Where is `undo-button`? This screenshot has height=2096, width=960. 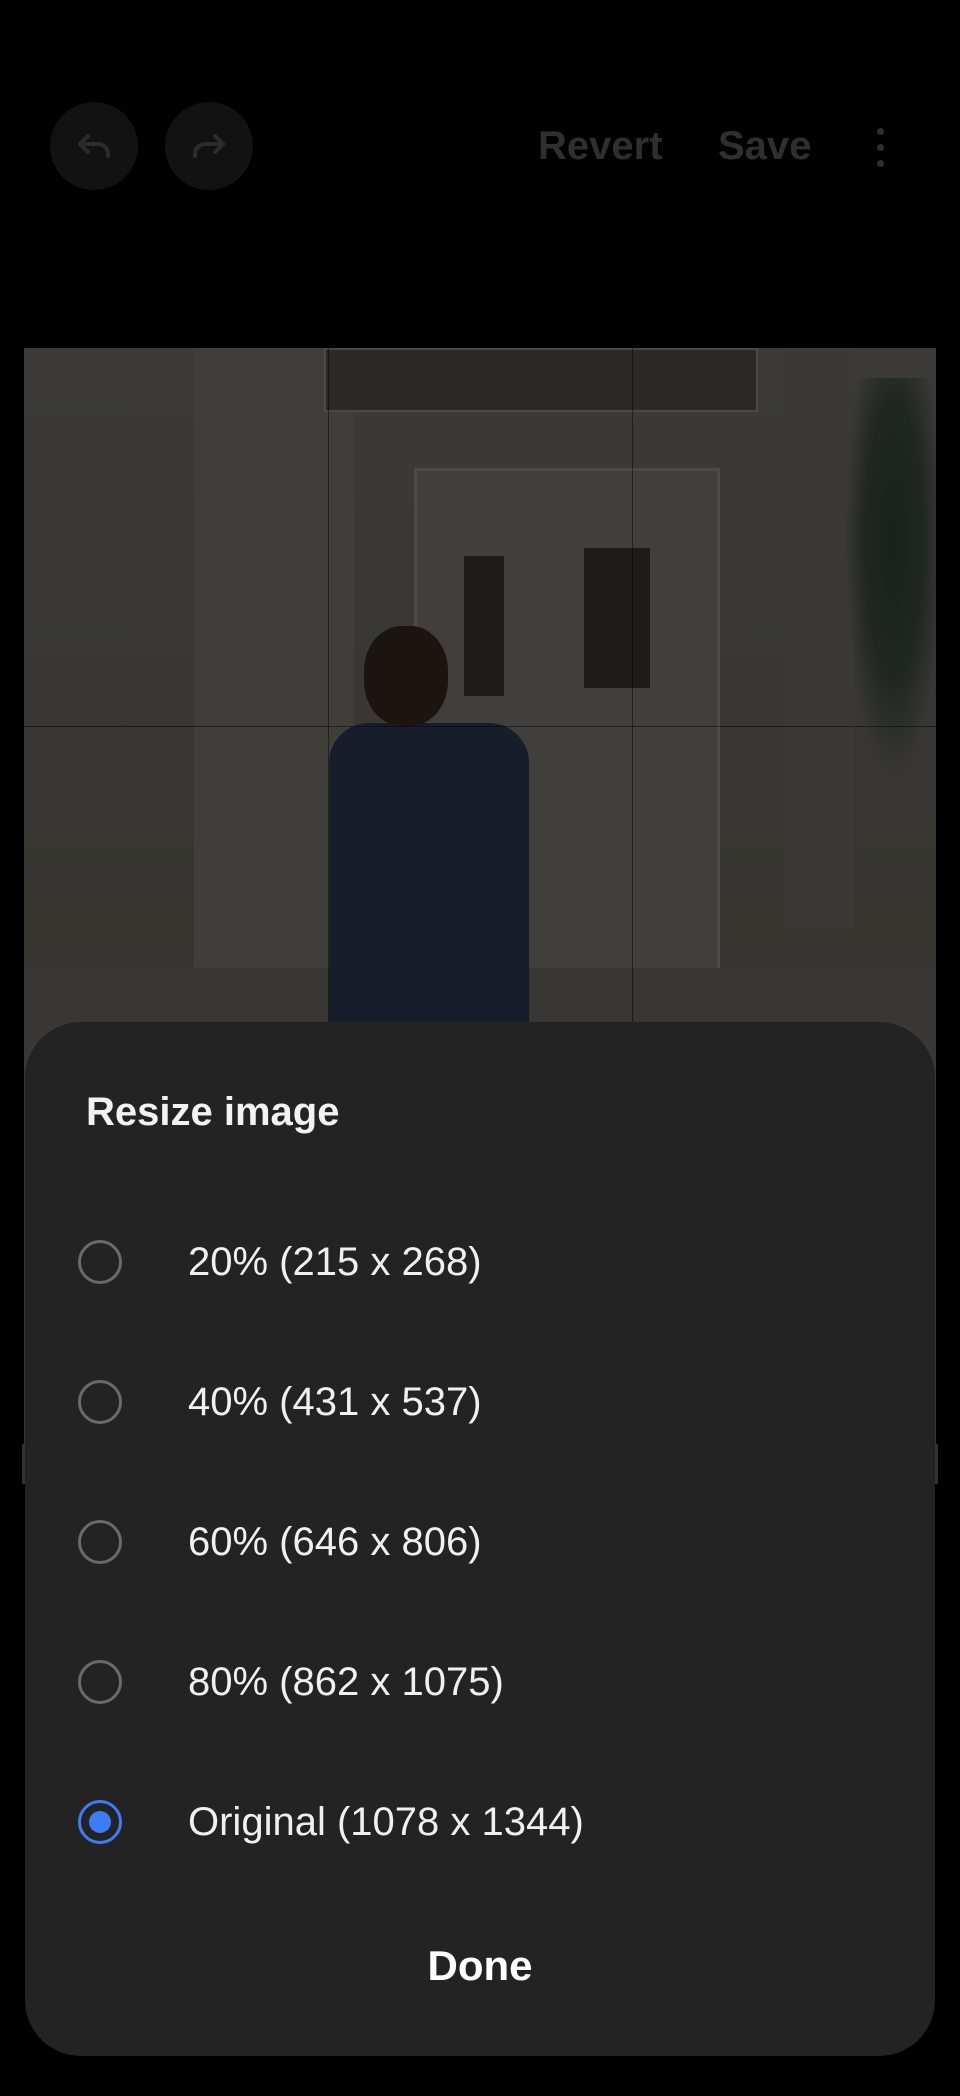 undo-button is located at coordinates (94, 146).